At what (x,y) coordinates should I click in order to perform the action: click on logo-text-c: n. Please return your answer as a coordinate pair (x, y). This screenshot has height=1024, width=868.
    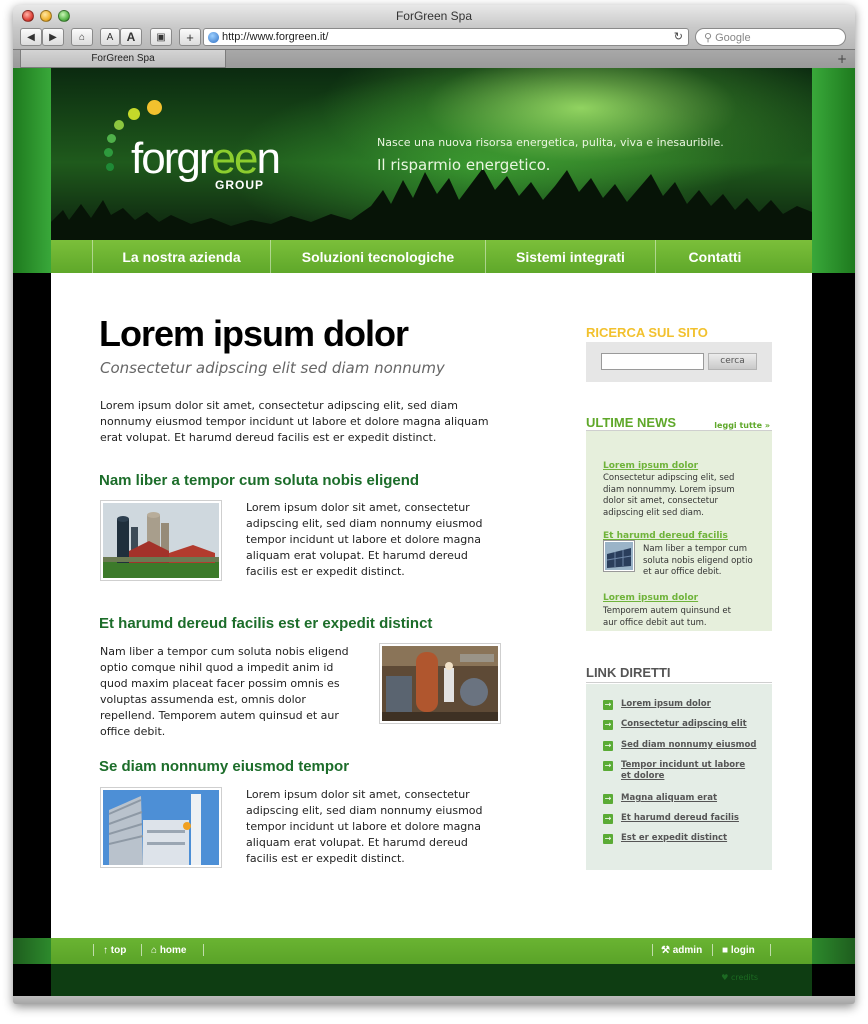
    Looking at the image, I should click on (268, 158).